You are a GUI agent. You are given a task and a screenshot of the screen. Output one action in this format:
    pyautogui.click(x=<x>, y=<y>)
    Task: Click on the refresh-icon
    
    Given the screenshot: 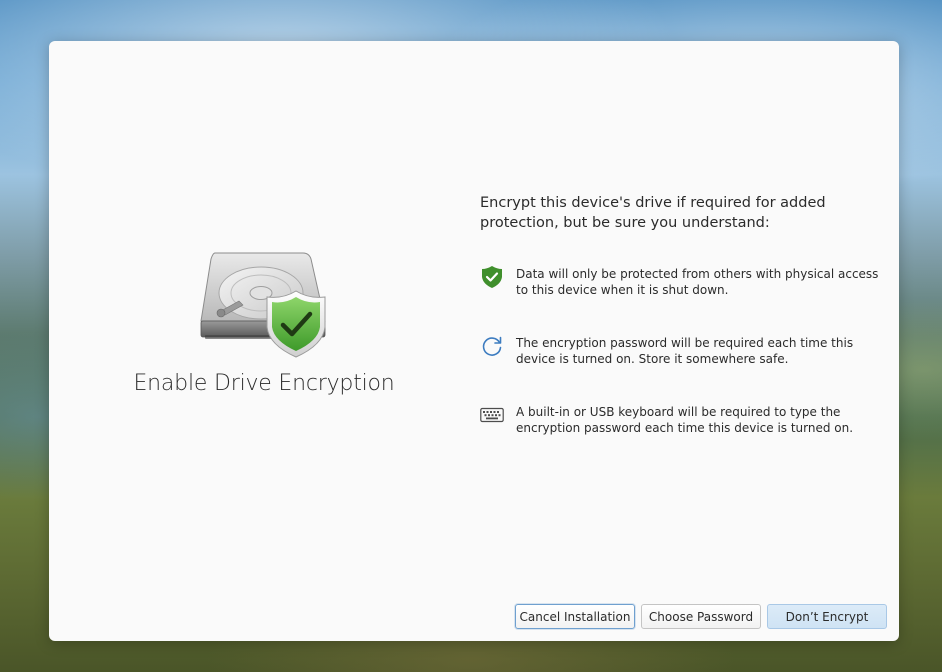 What is the action you would take?
    pyautogui.click(x=492, y=346)
    